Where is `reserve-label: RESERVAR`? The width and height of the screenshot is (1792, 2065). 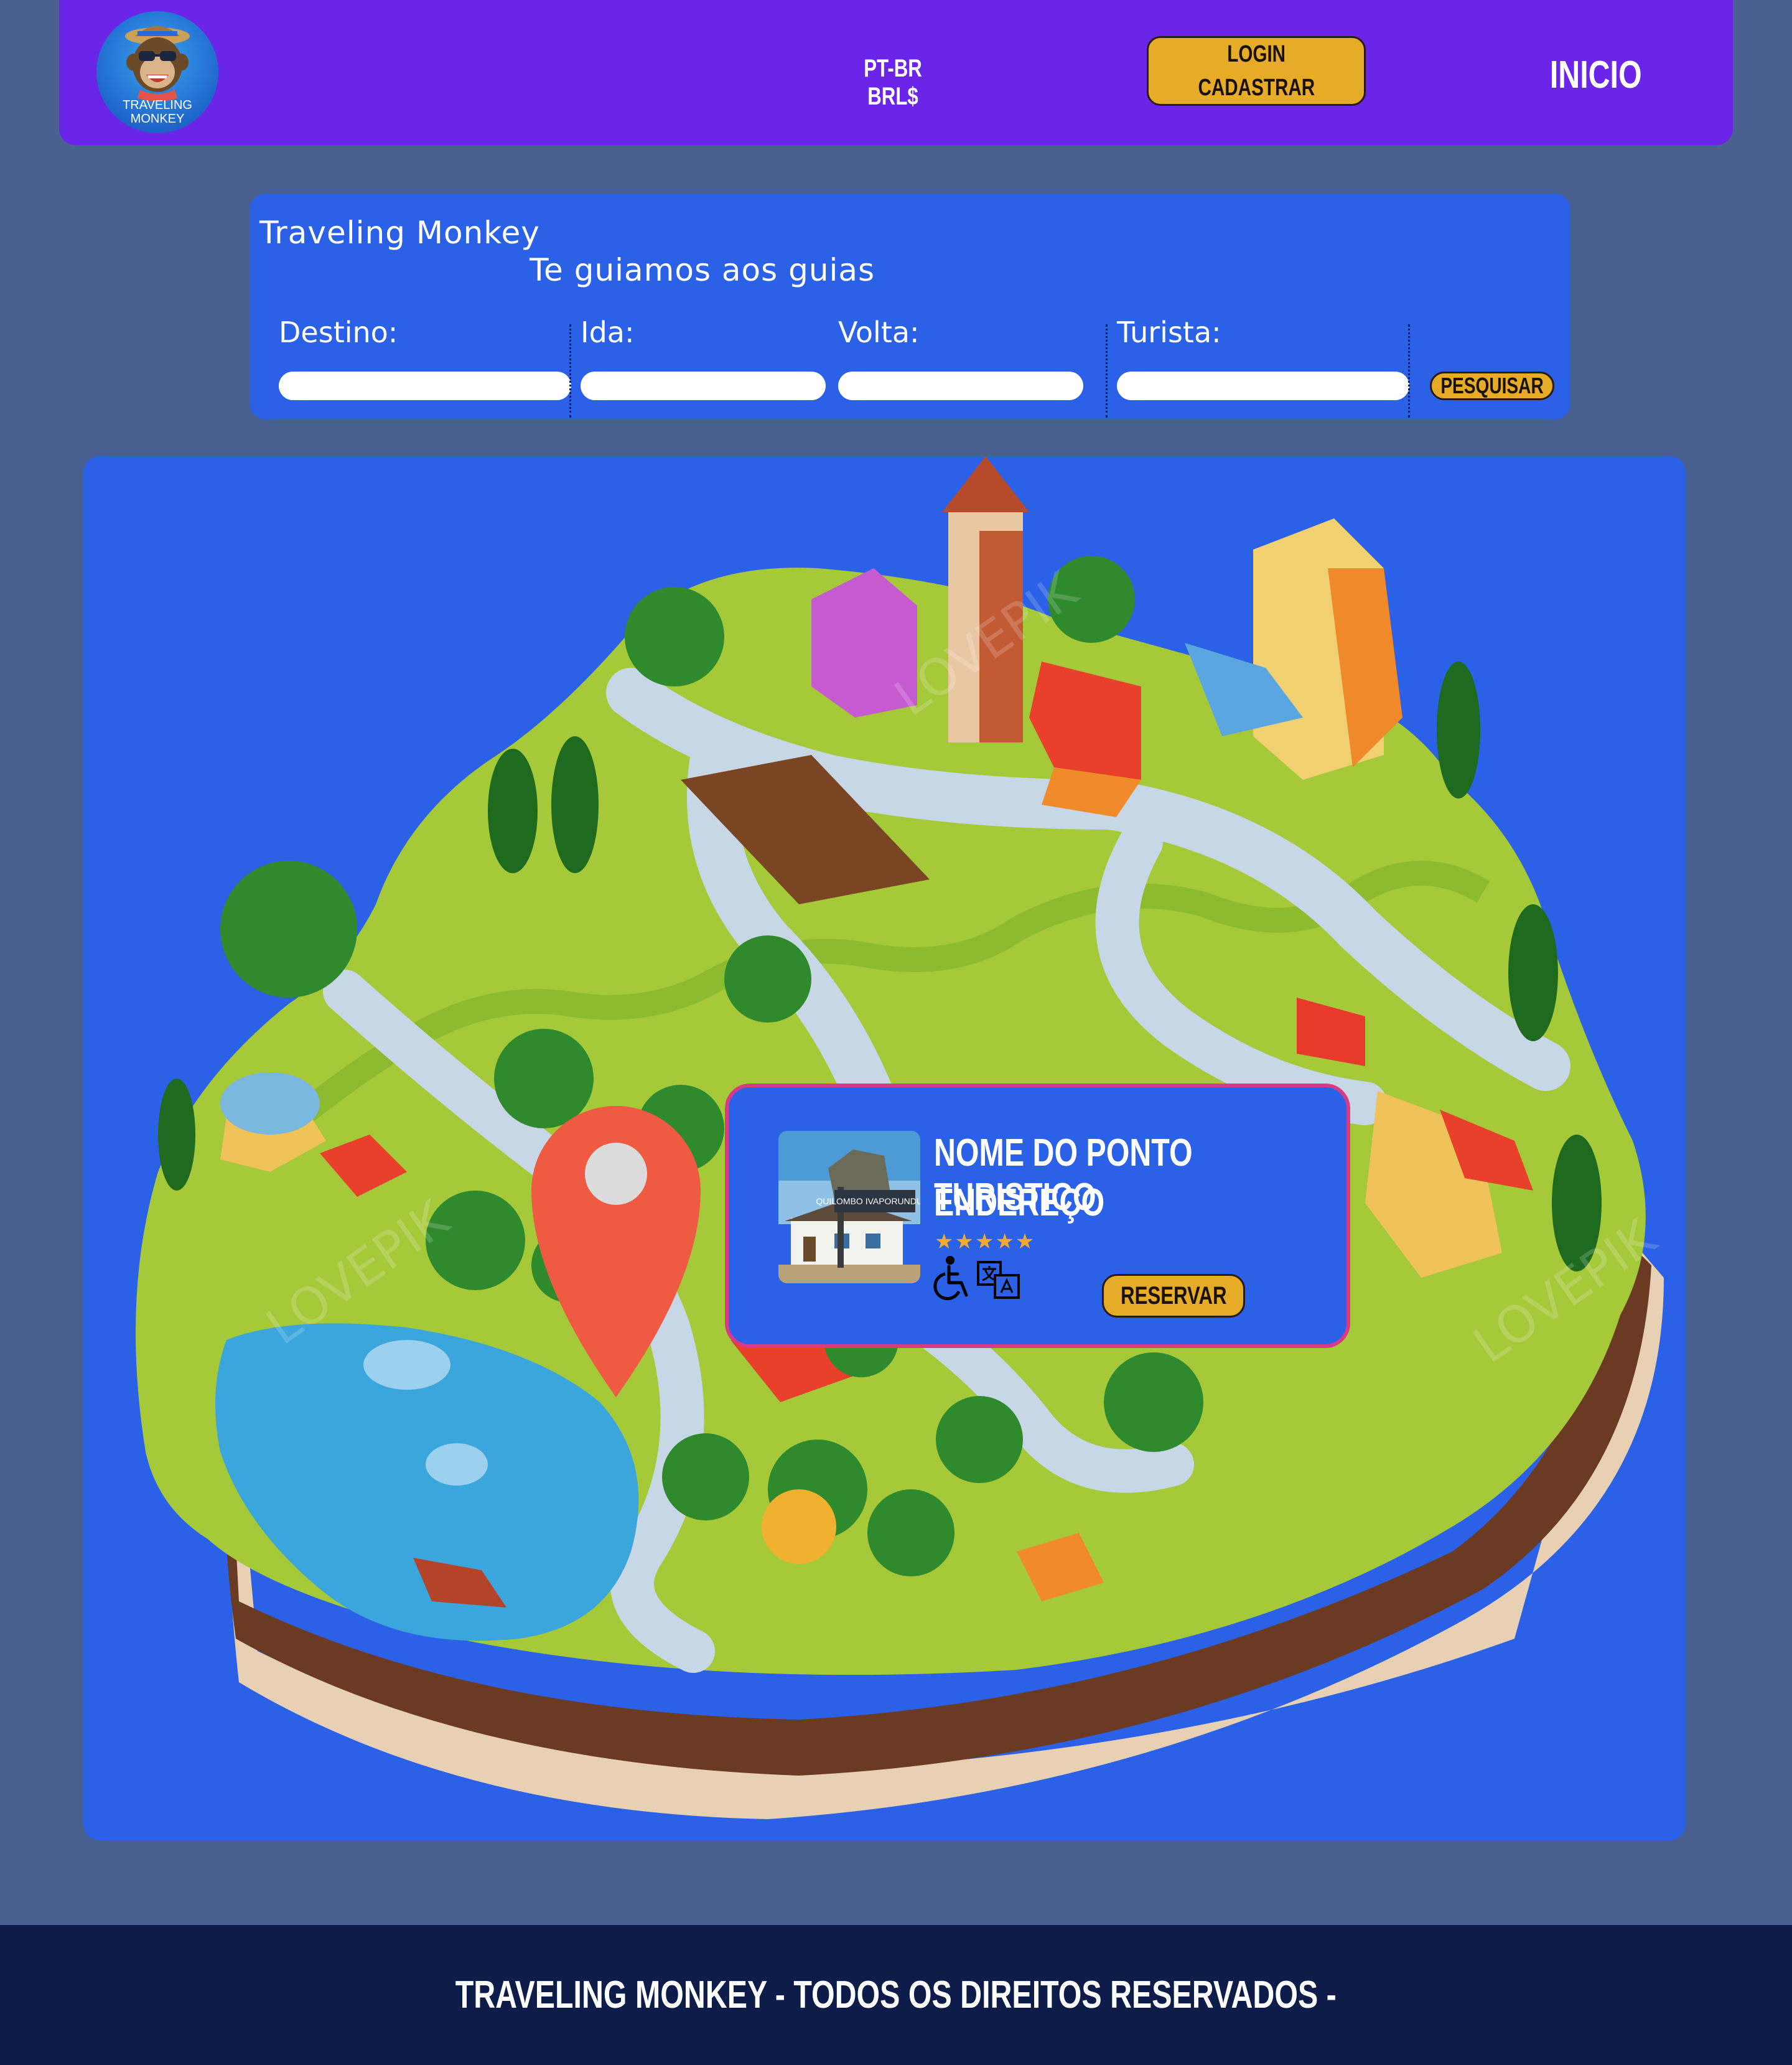 reserve-label: RESERVAR is located at coordinates (1173, 1295).